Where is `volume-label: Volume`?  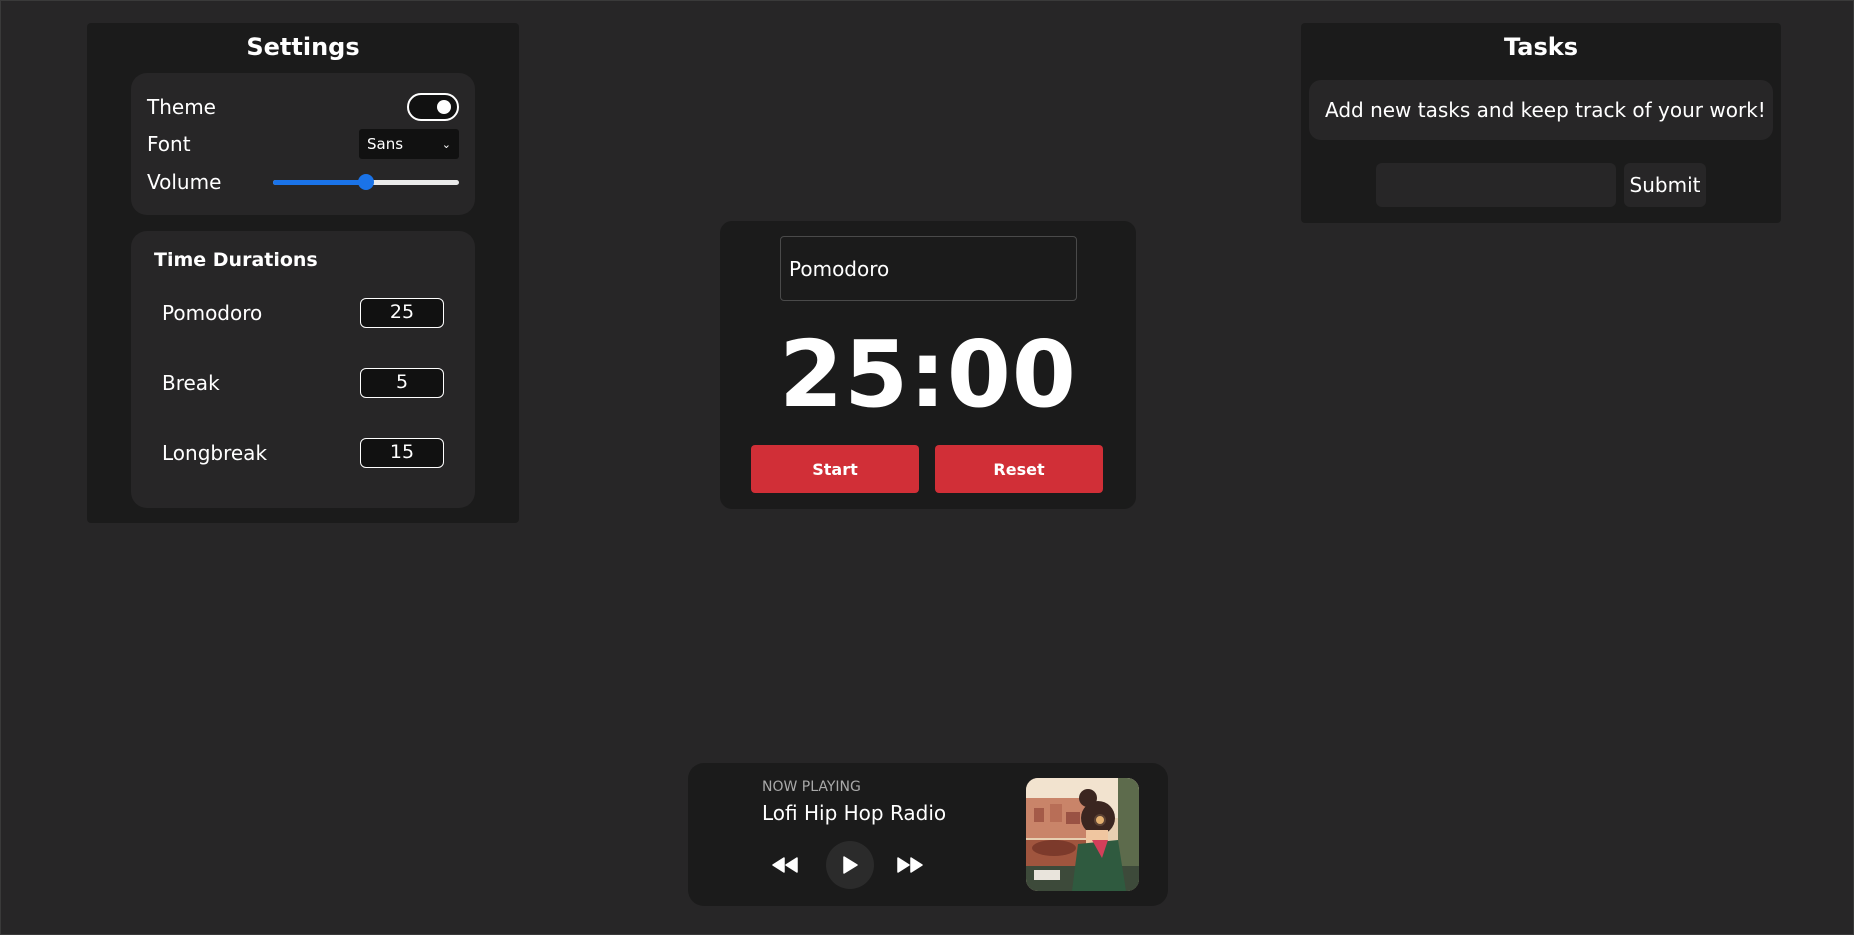
volume-label: Volume is located at coordinates (184, 182).